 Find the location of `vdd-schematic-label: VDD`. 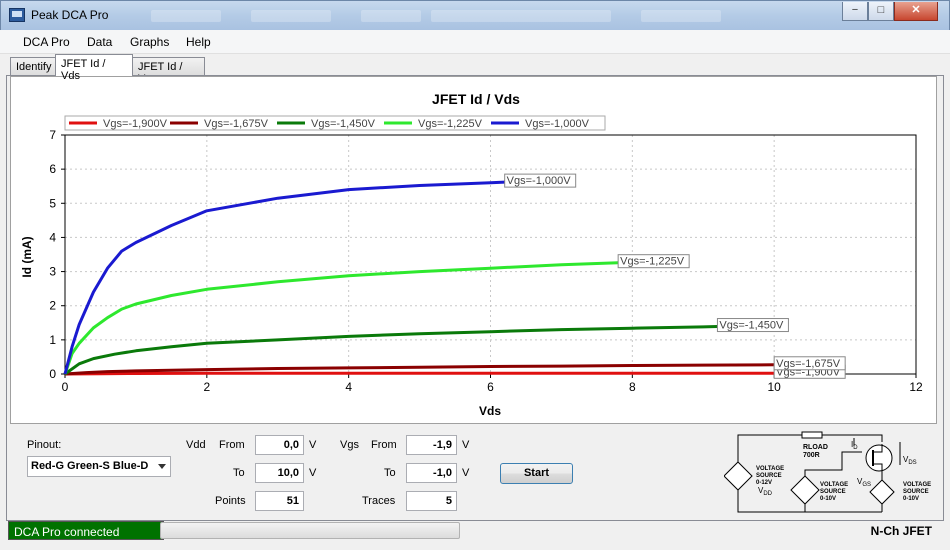

vdd-schematic-label: VDD is located at coordinates (765, 491).